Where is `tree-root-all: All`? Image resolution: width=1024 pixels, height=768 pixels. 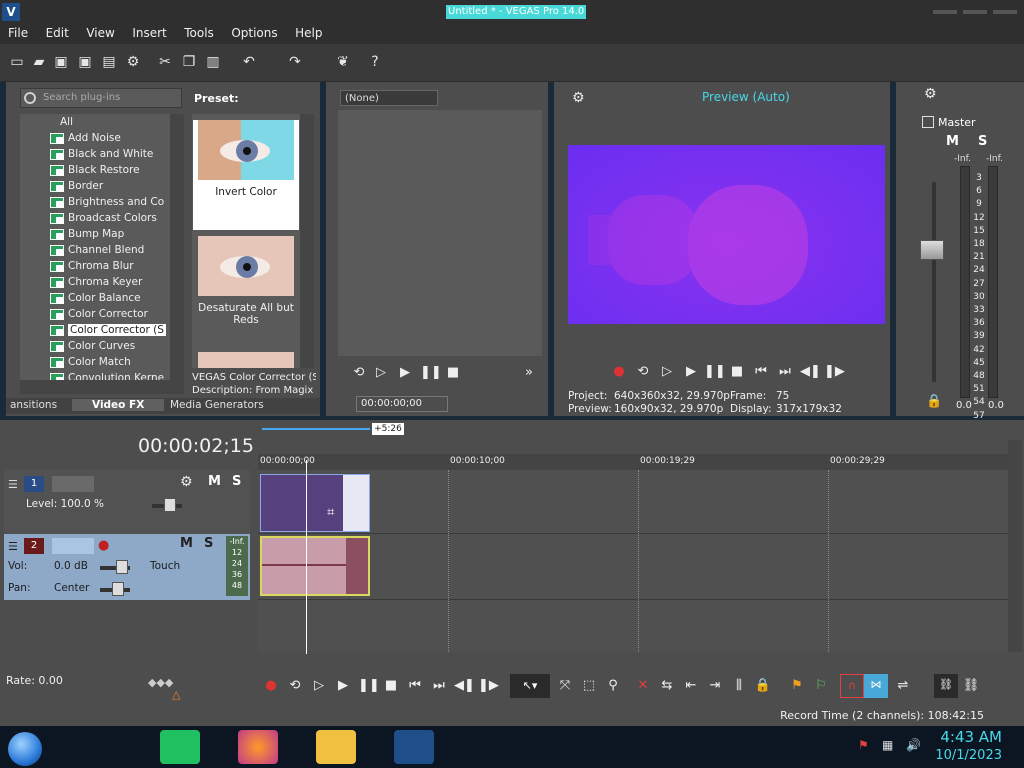
tree-root-all: All is located at coordinates (95, 122).